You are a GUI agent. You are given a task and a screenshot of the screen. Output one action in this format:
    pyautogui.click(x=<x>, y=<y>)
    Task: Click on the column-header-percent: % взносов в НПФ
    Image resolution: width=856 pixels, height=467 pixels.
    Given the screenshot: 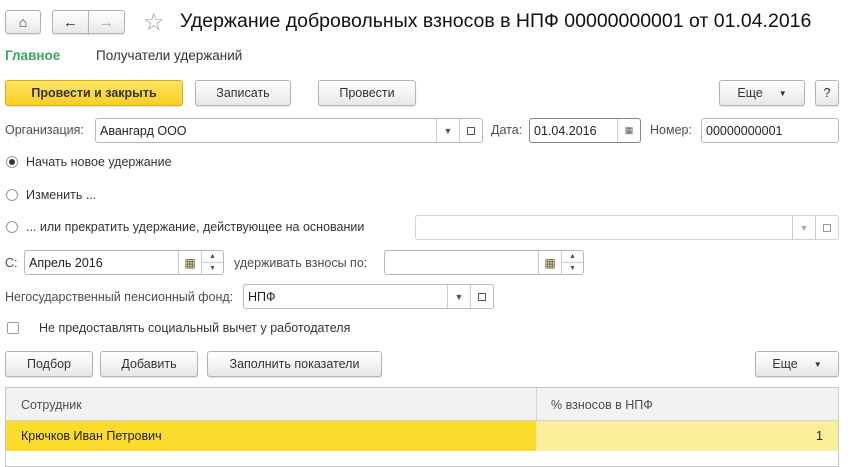 What is the action you would take?
    pyautogui.click(x=602, y=405)
    